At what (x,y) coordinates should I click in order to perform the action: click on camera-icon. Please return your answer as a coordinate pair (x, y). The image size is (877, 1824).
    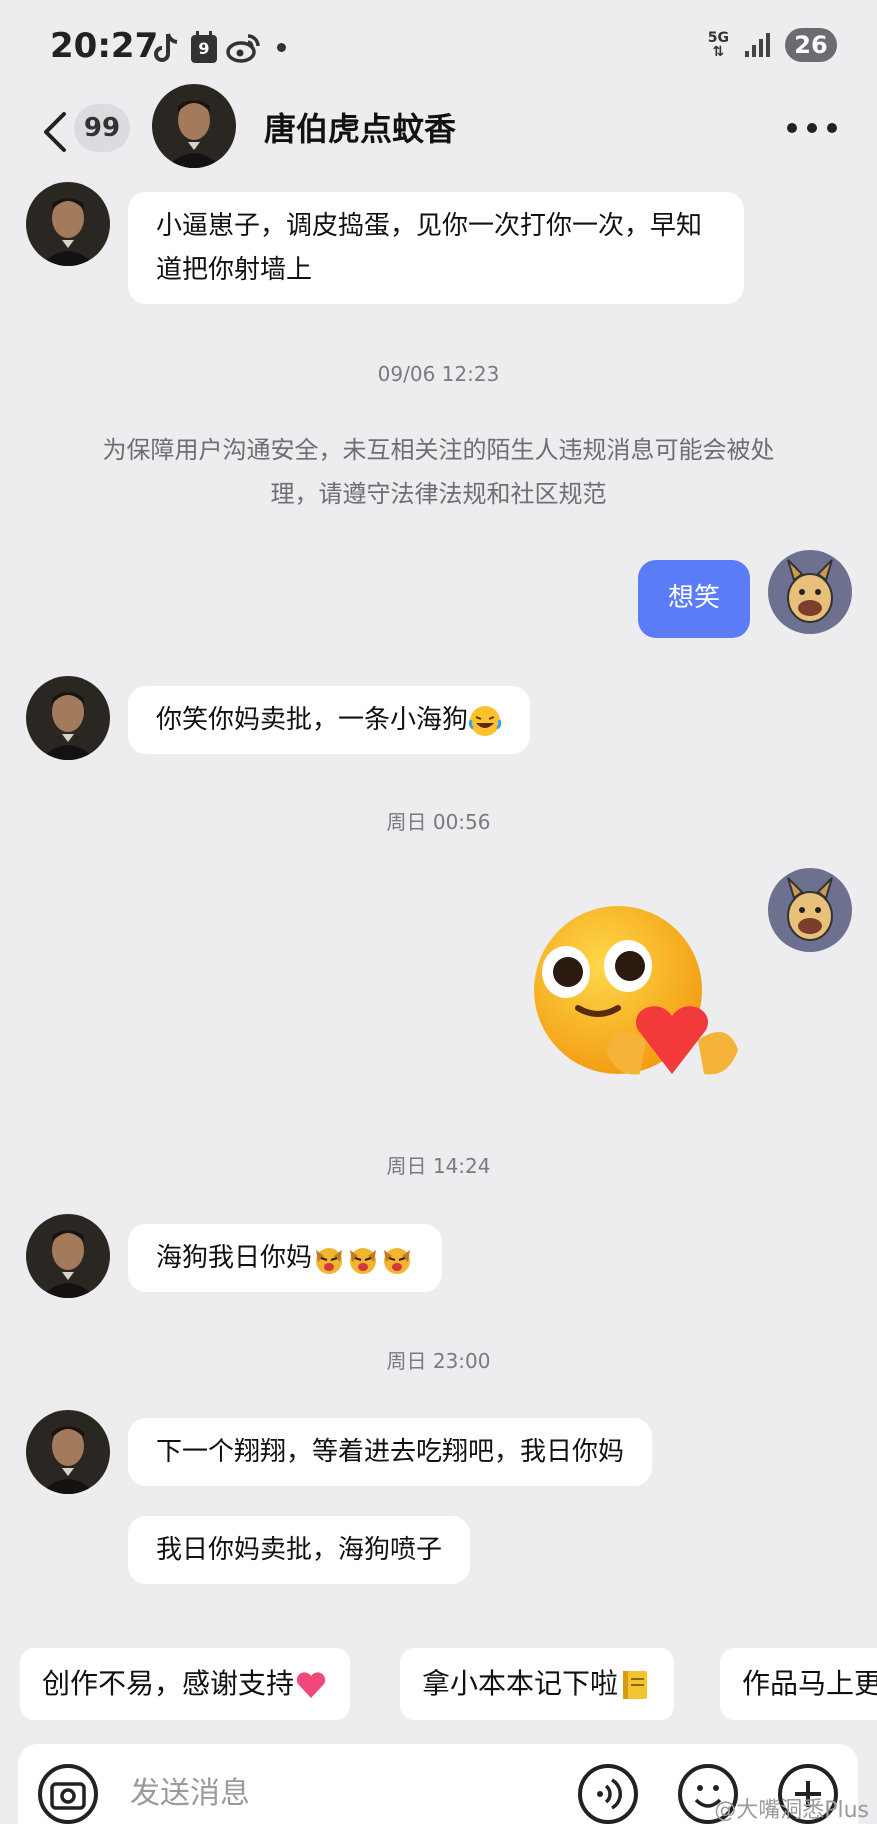
    Looking at the image, I should click on (68, 1794).